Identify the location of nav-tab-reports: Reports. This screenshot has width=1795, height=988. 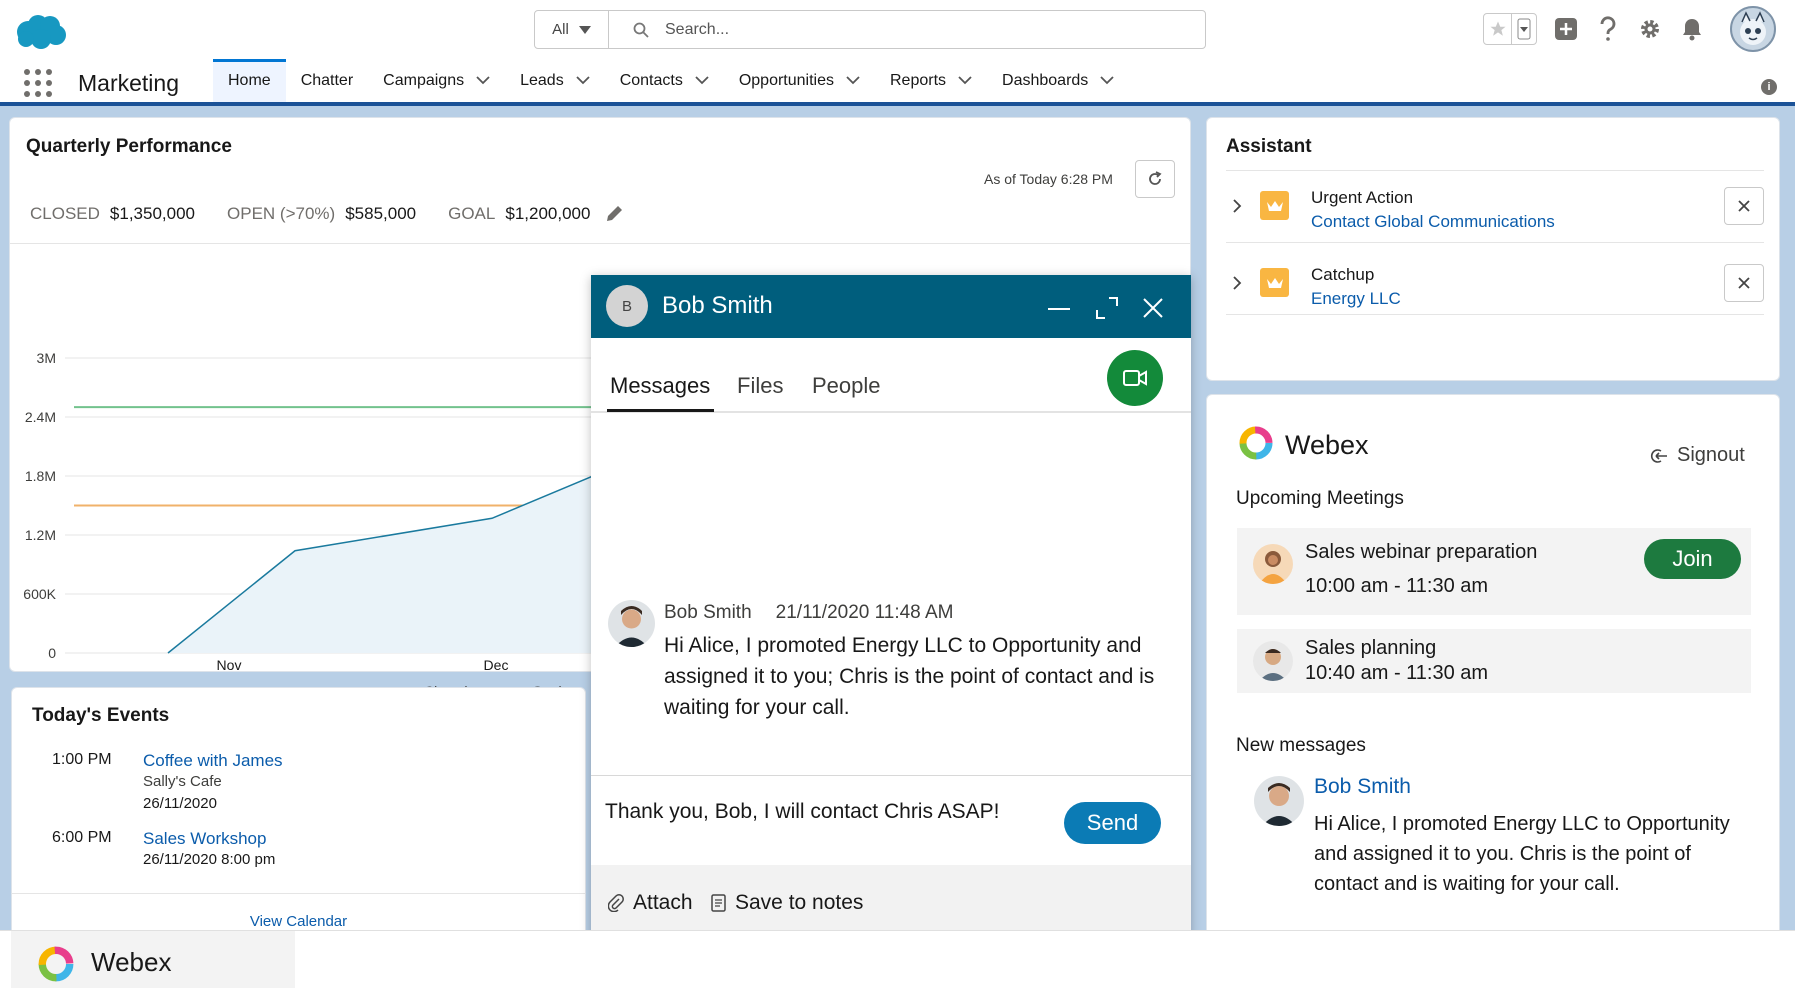
(931, 80).